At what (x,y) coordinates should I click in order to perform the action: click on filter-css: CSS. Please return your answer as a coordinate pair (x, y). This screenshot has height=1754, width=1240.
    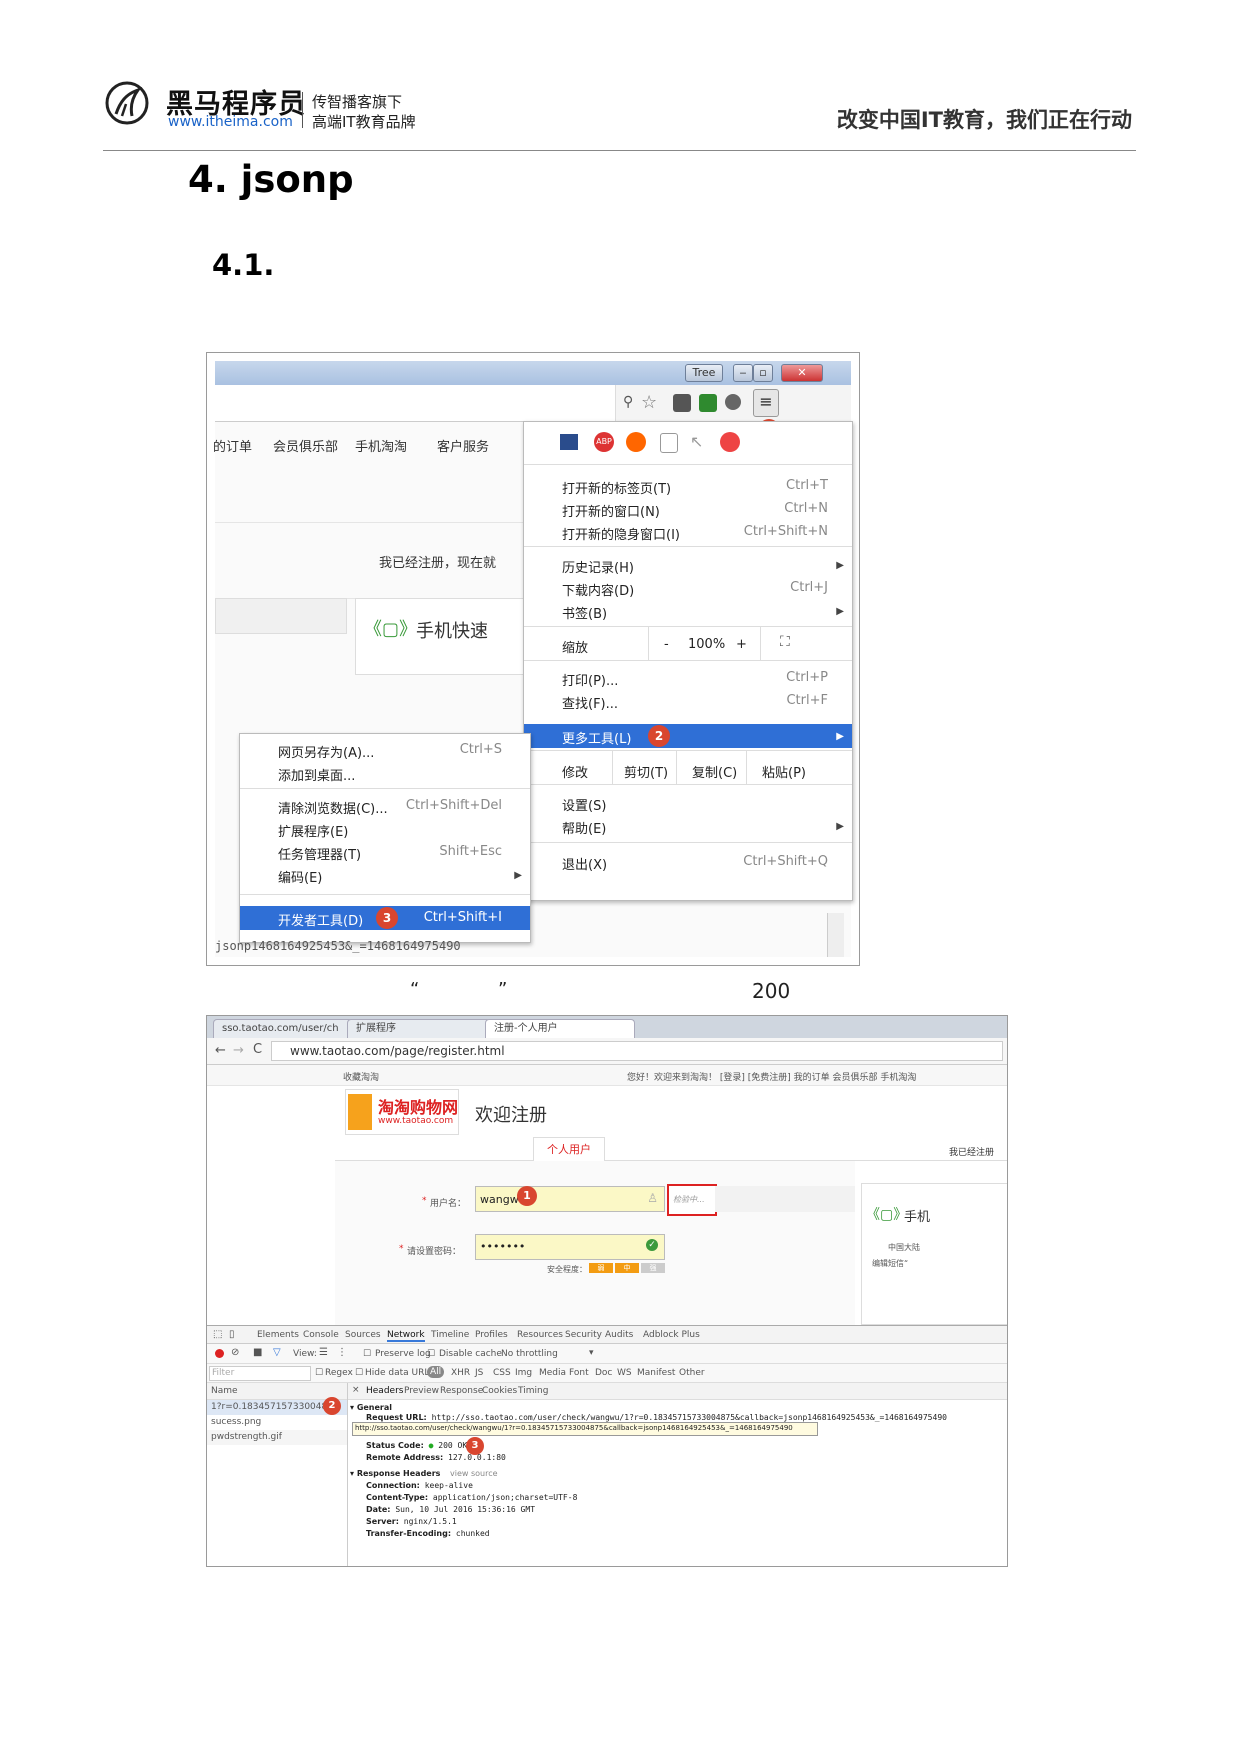
    Looking at the image, I should click on (502, 1373).